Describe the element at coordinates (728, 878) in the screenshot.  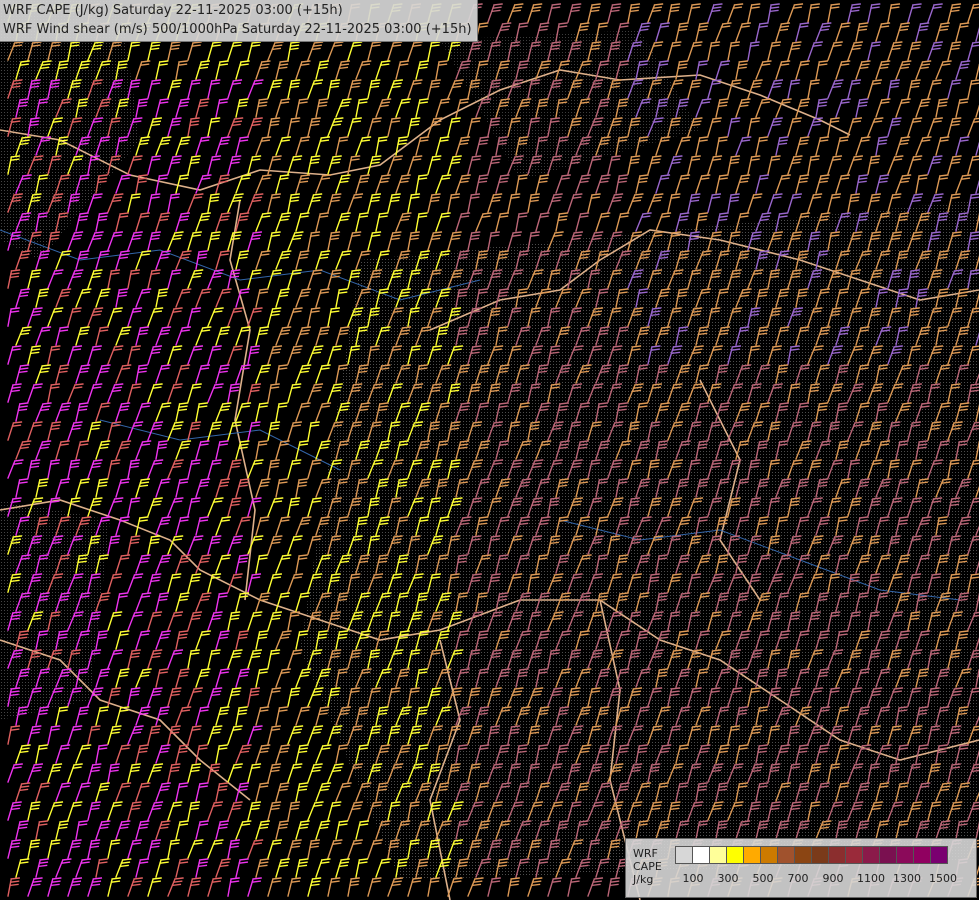
I see `legend-tick-label: 300` at that location.